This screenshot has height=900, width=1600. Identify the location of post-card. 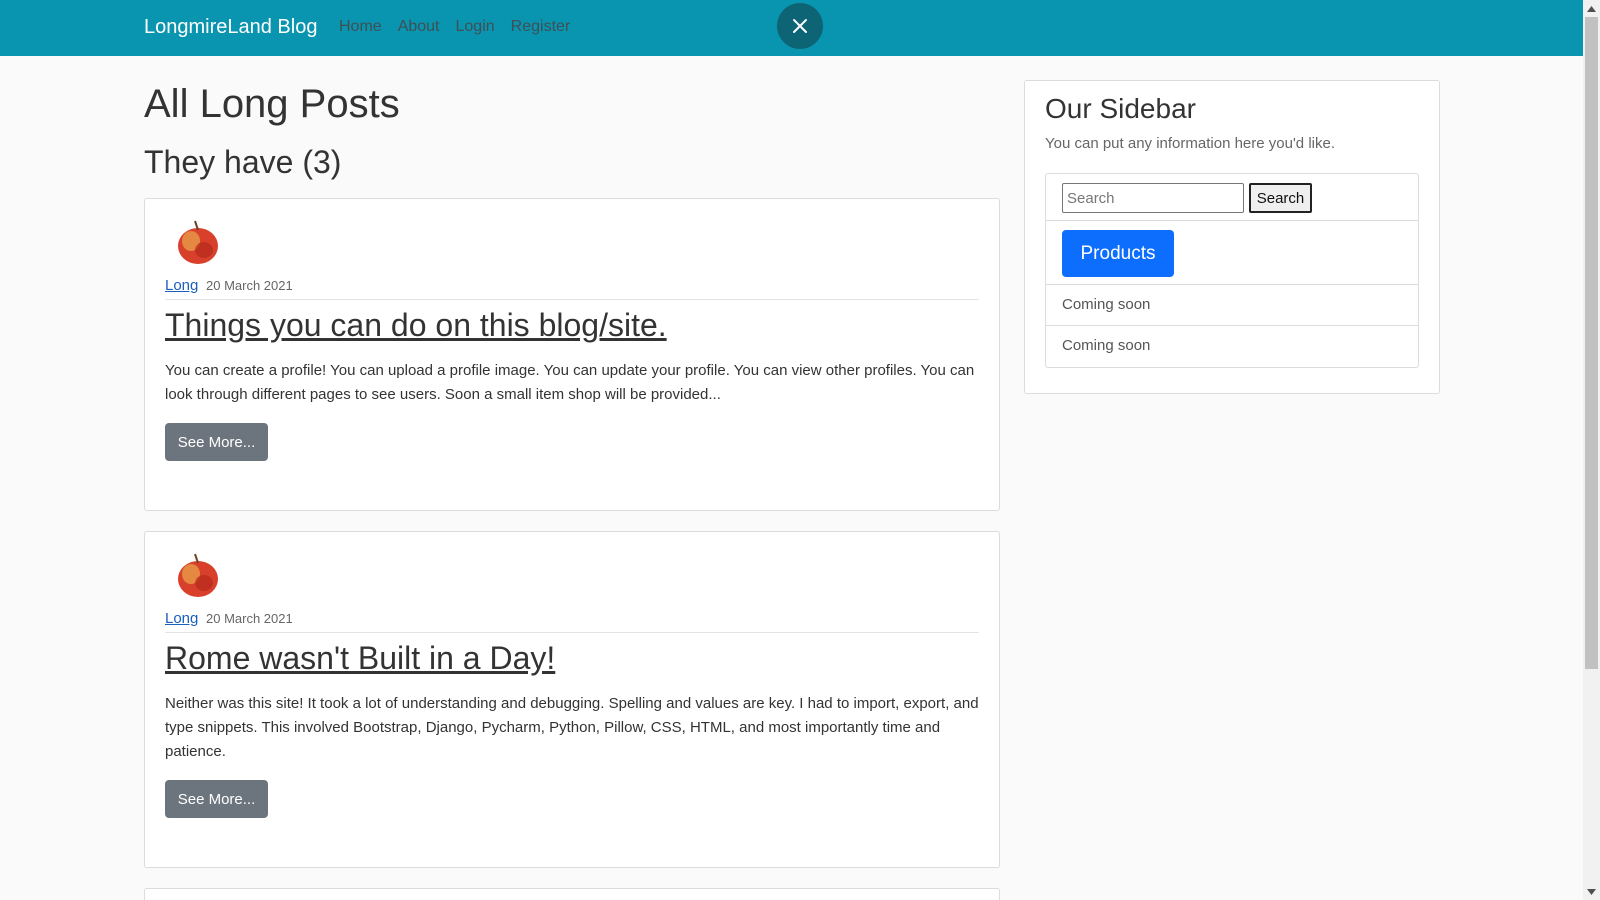
(572, 894).